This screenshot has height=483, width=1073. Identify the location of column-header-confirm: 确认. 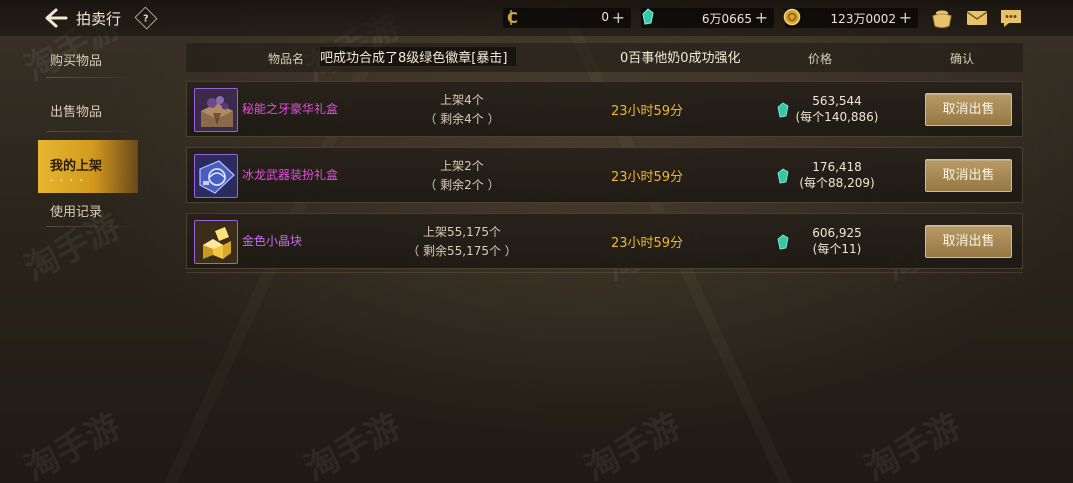
(962, 59).